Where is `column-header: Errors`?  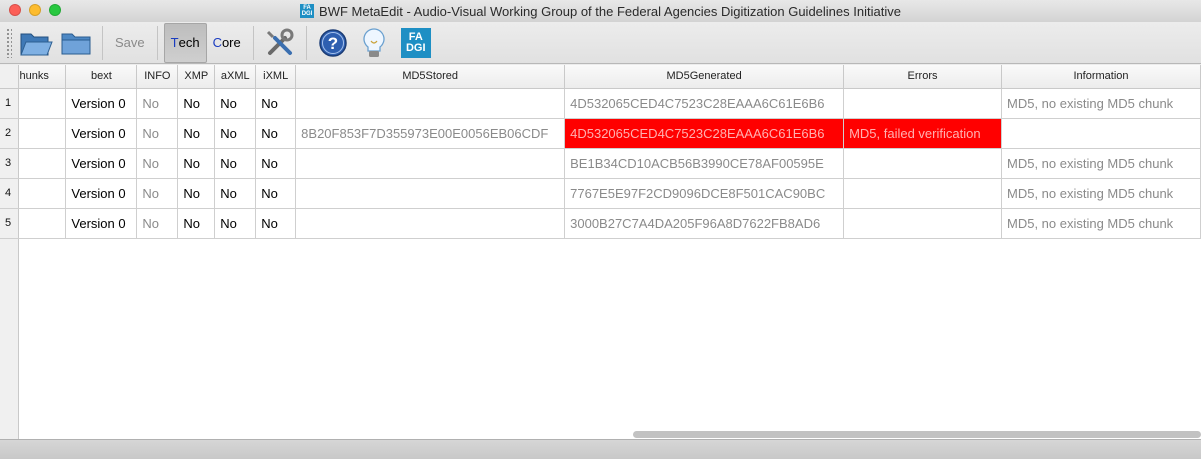
column-header: Errors is located at coordinates (922, 77).